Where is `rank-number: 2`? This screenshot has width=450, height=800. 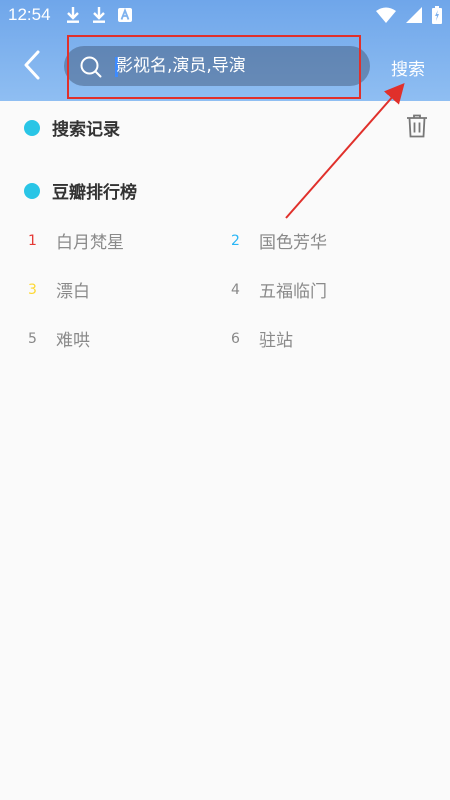 rank-number: 2 is located at coordinates (235, 240).